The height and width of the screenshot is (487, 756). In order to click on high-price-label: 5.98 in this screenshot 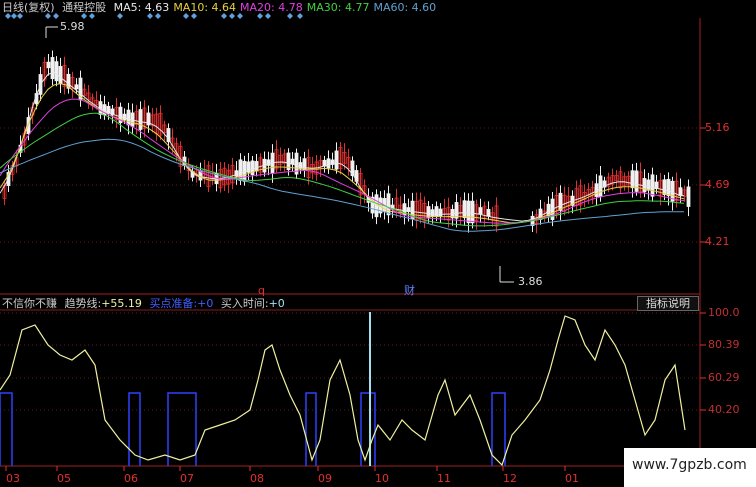, I will do `click(72, 26)`.